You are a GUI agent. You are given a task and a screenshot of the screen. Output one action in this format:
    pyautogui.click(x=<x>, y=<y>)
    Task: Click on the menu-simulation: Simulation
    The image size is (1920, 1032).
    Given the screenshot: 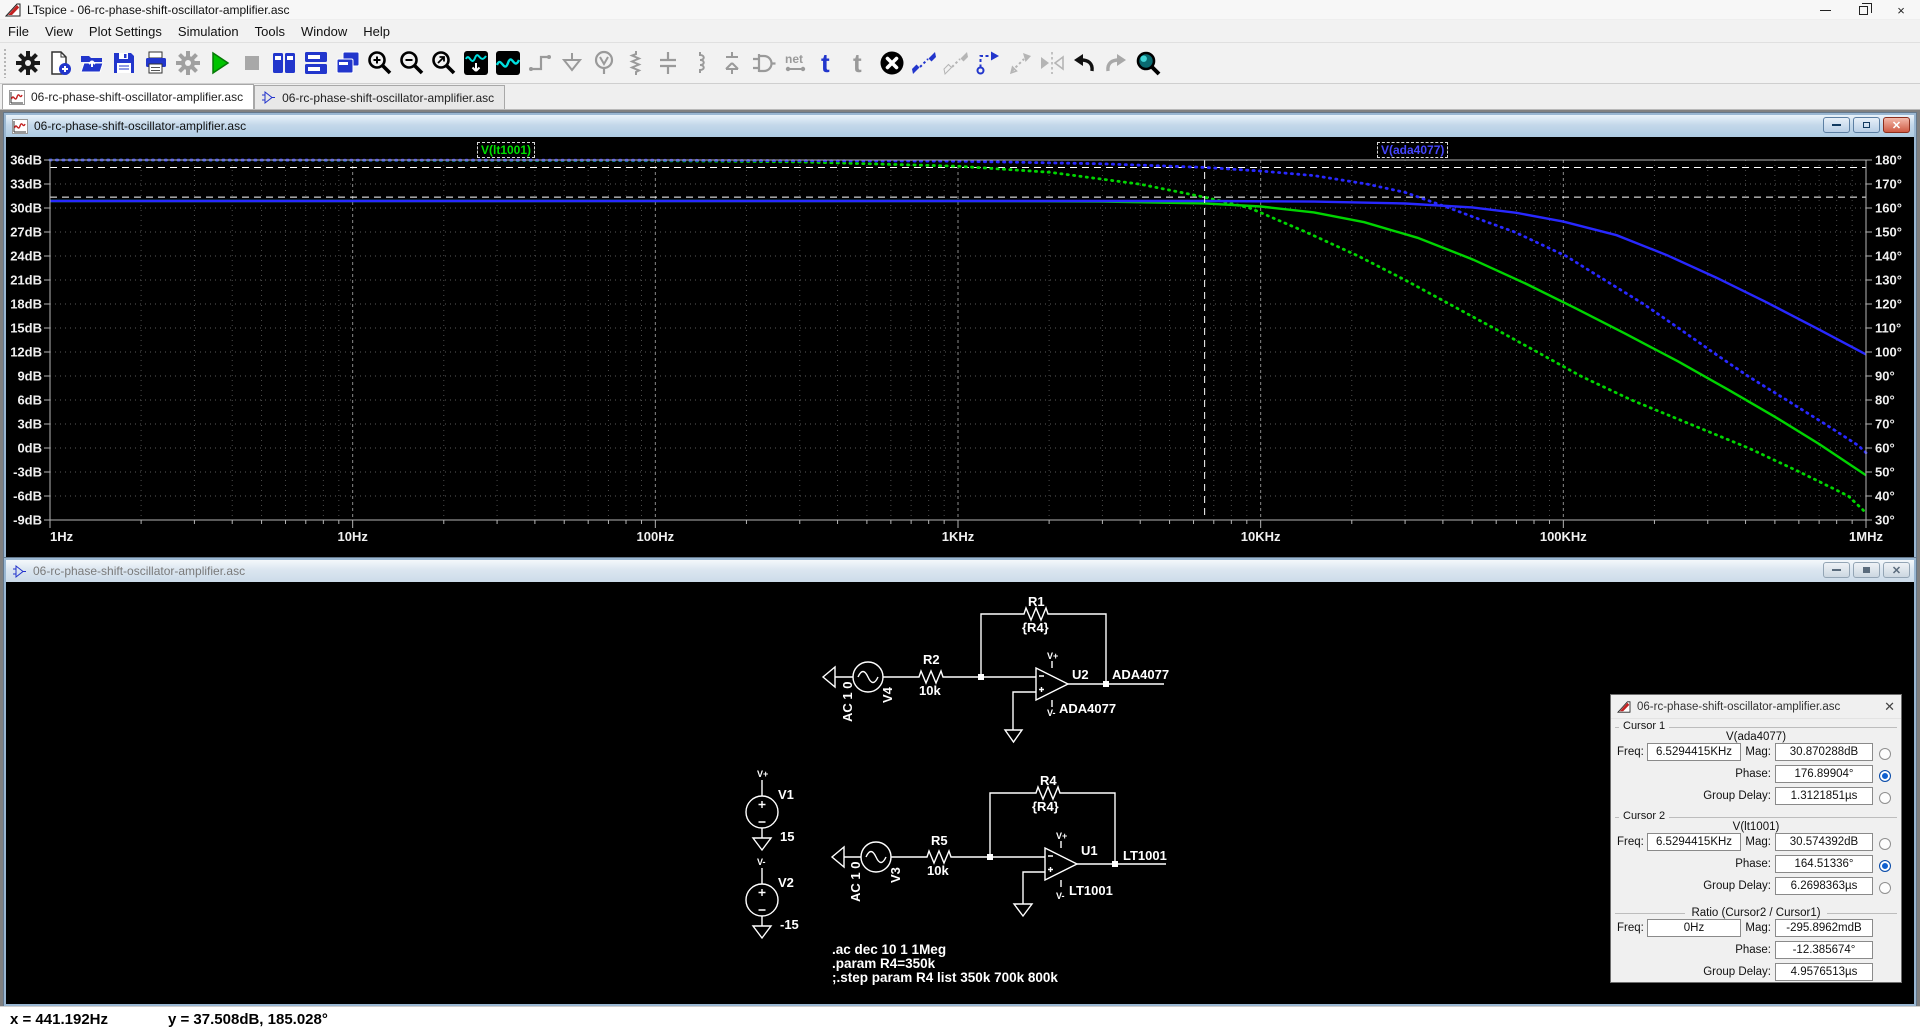 What is the action you would take?
    pyautogui.click(x=208, y=31)
    